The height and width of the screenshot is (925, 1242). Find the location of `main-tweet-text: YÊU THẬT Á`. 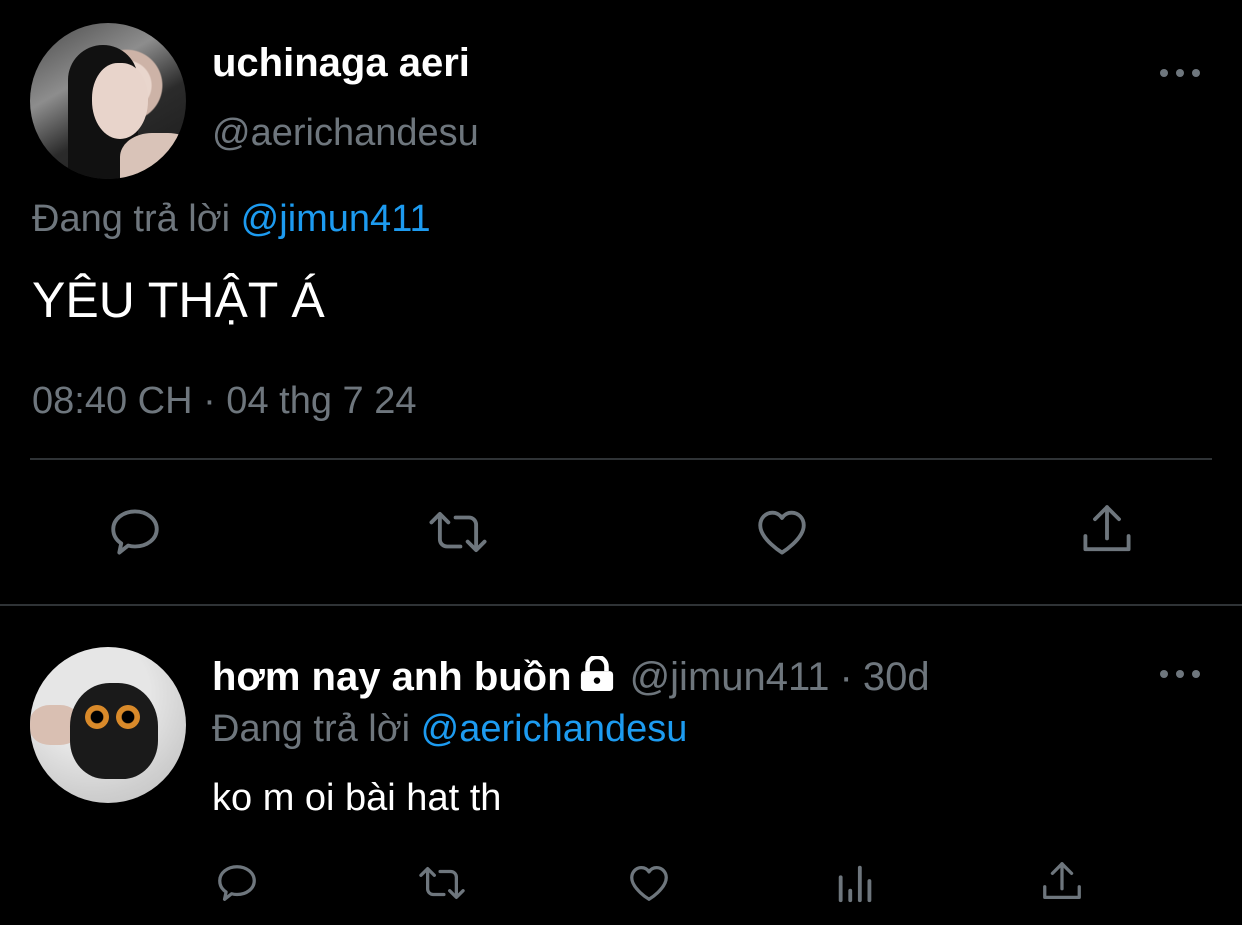

main-tweet-text: YÊU THẬT Á is located at coordinates (178, 300).